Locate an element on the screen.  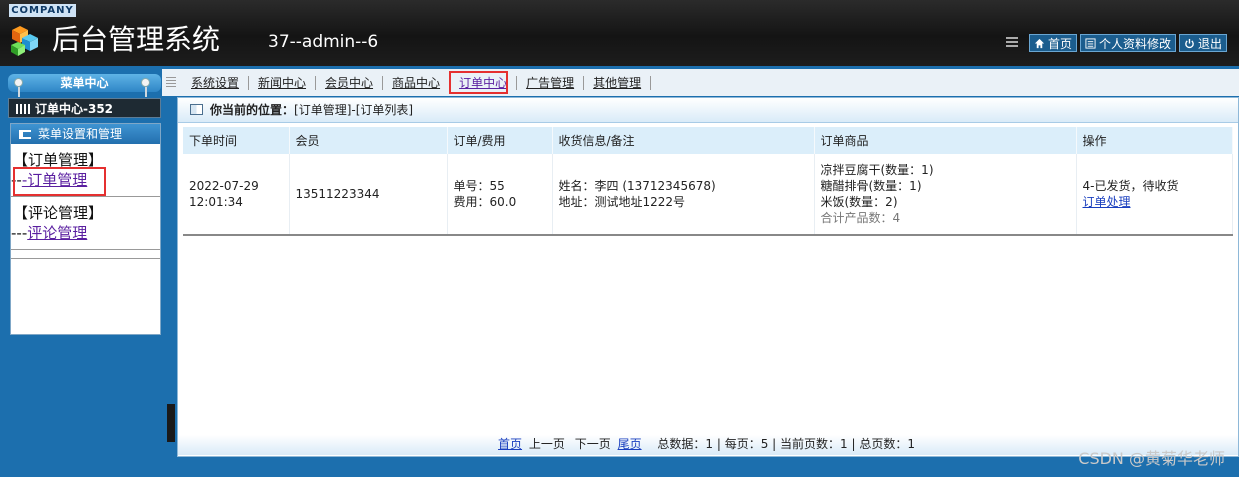
company-badge: COMPANY is located at coordinates (42, 10).